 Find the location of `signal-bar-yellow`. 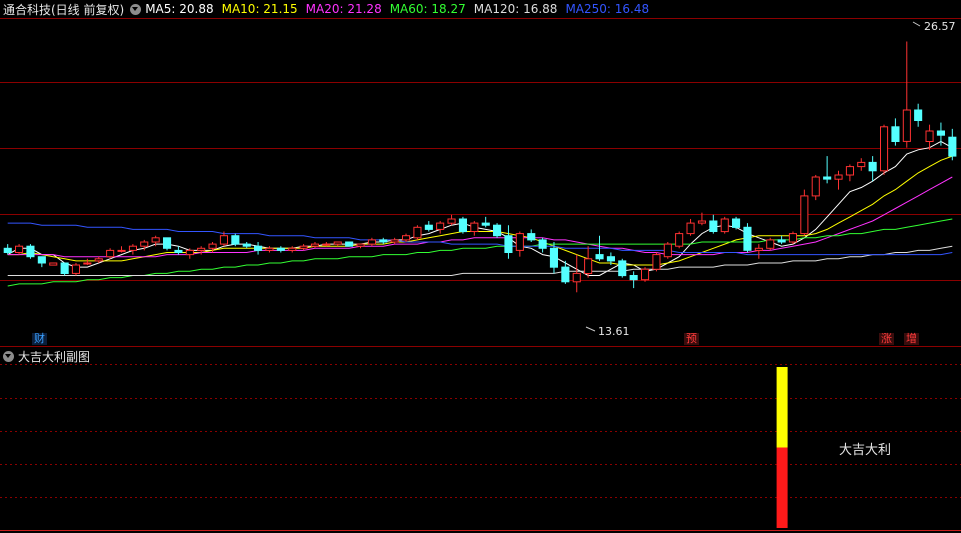

signal-bar-yellow is located at coordinates (782, 407).